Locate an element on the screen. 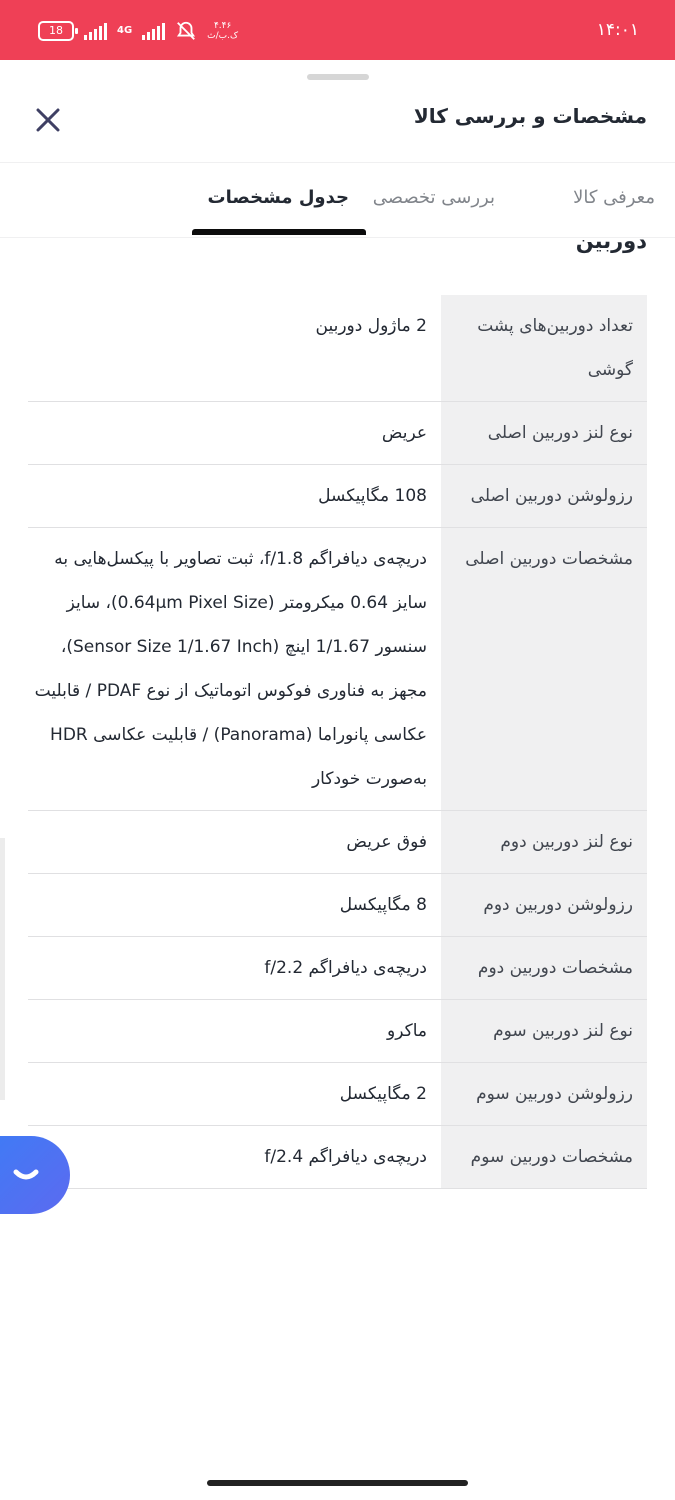  network-type: 4G is located at coordinates (125, 30).